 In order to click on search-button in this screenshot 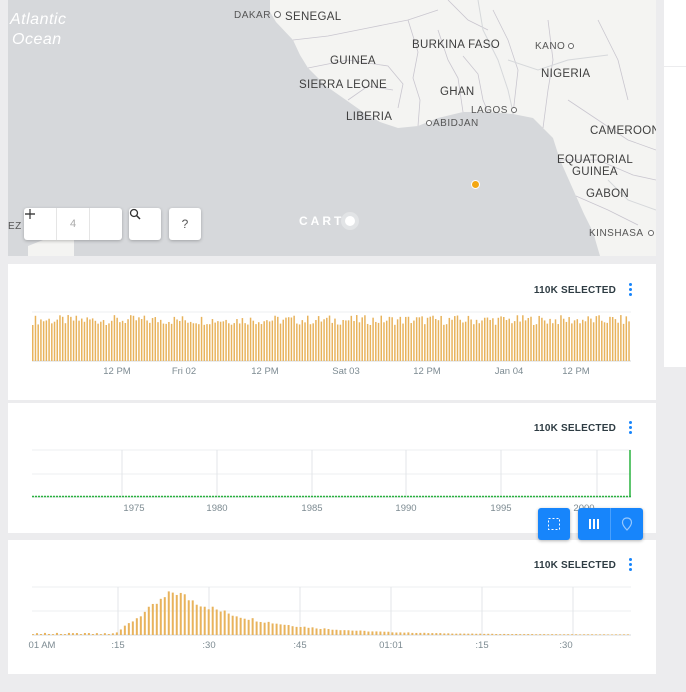, I will do `click(145, 224)`.